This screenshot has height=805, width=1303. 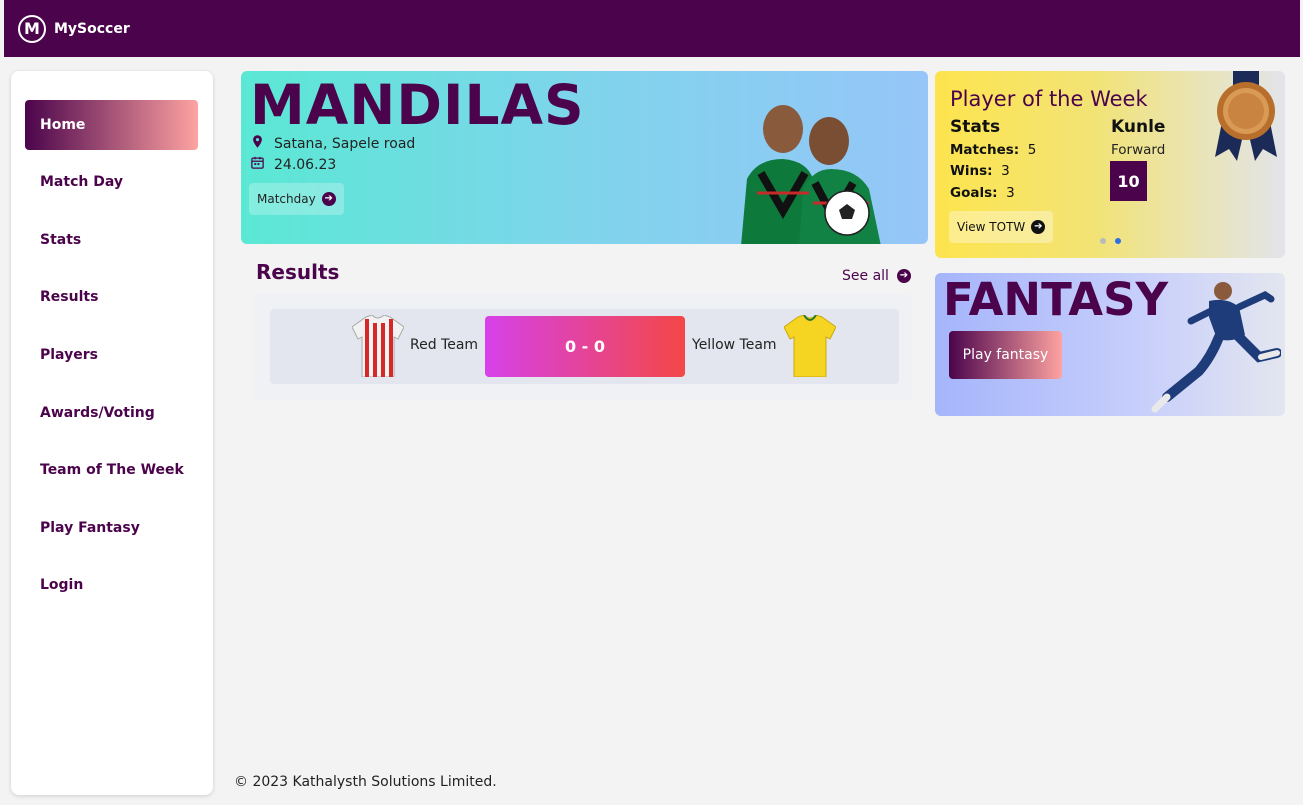 What do you see at coordinates (1103, 241) in the screenshot?
I see `carousel-dot` at bounding box center [1103, 241].